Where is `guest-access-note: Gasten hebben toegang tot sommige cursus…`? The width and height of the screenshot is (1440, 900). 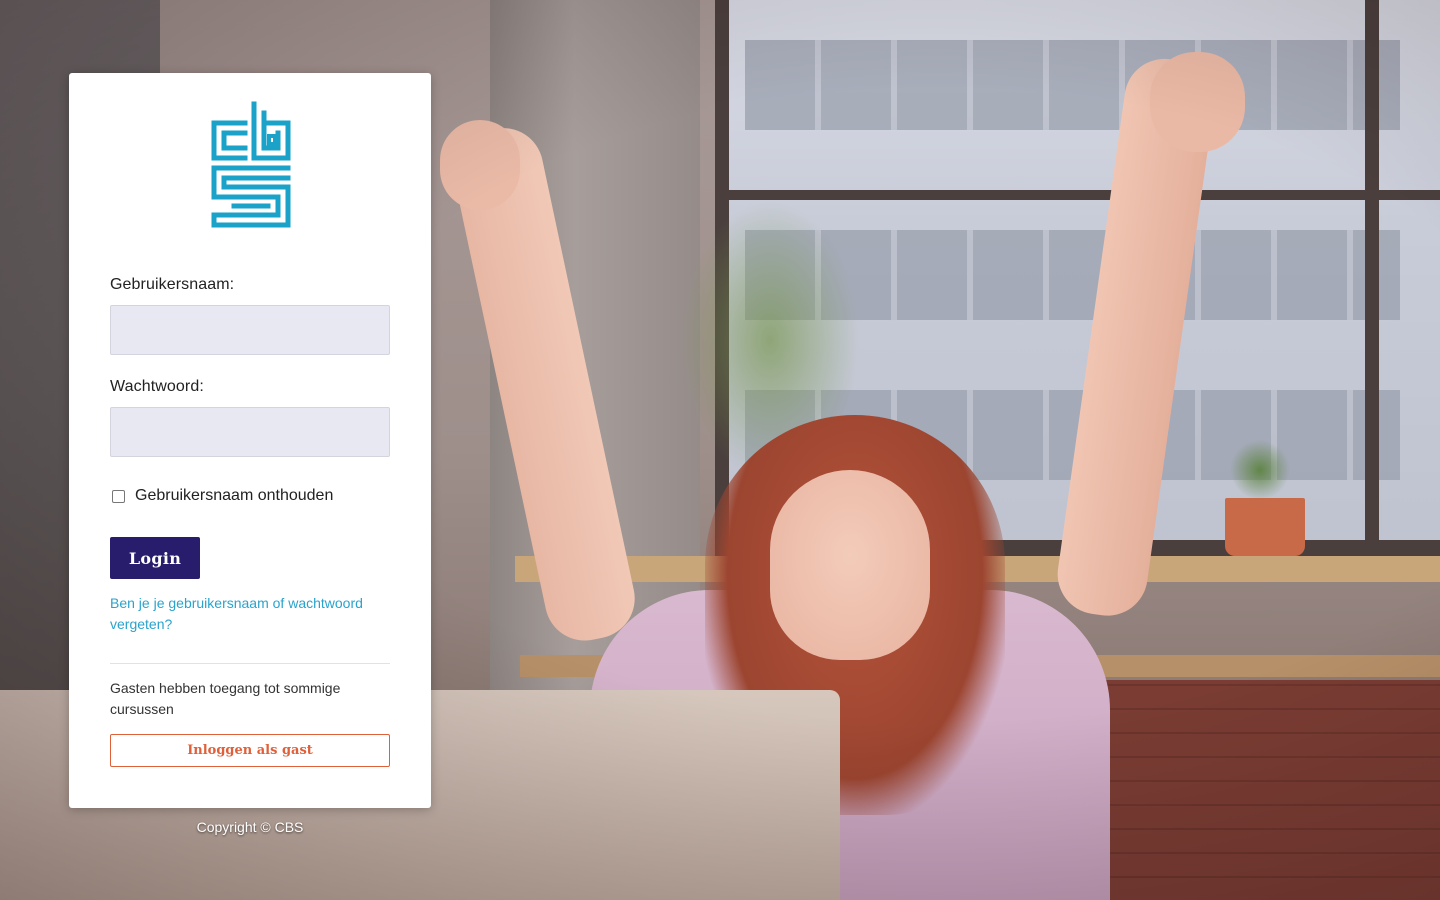 guest-access-note: Gasten hebben toegang tot sommige cursus… is located at coordinates (225, 698).